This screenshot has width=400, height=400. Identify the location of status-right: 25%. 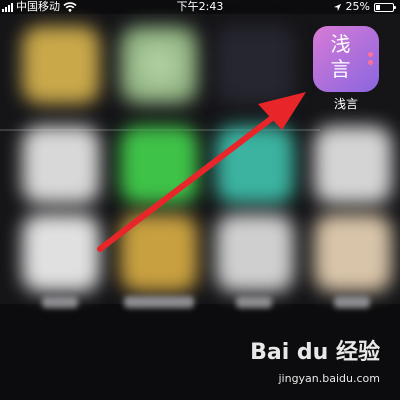
(364, 7).